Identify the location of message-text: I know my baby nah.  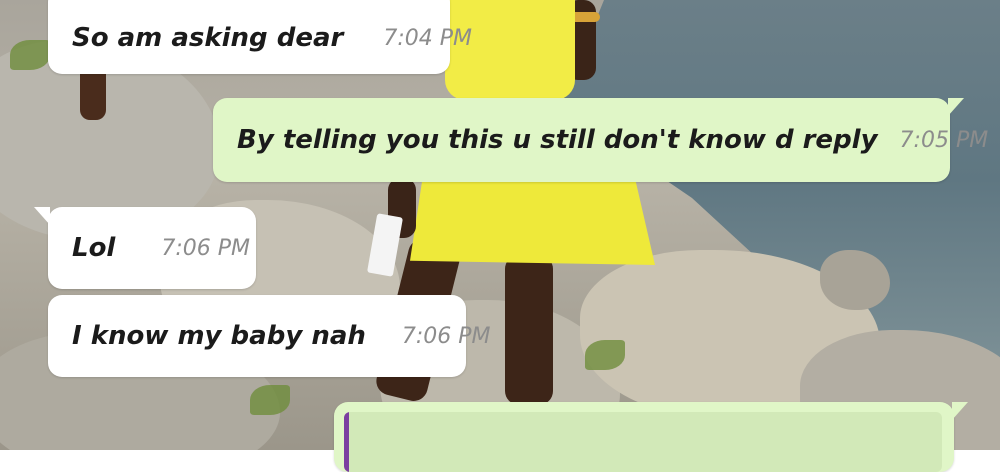
(219, 336).